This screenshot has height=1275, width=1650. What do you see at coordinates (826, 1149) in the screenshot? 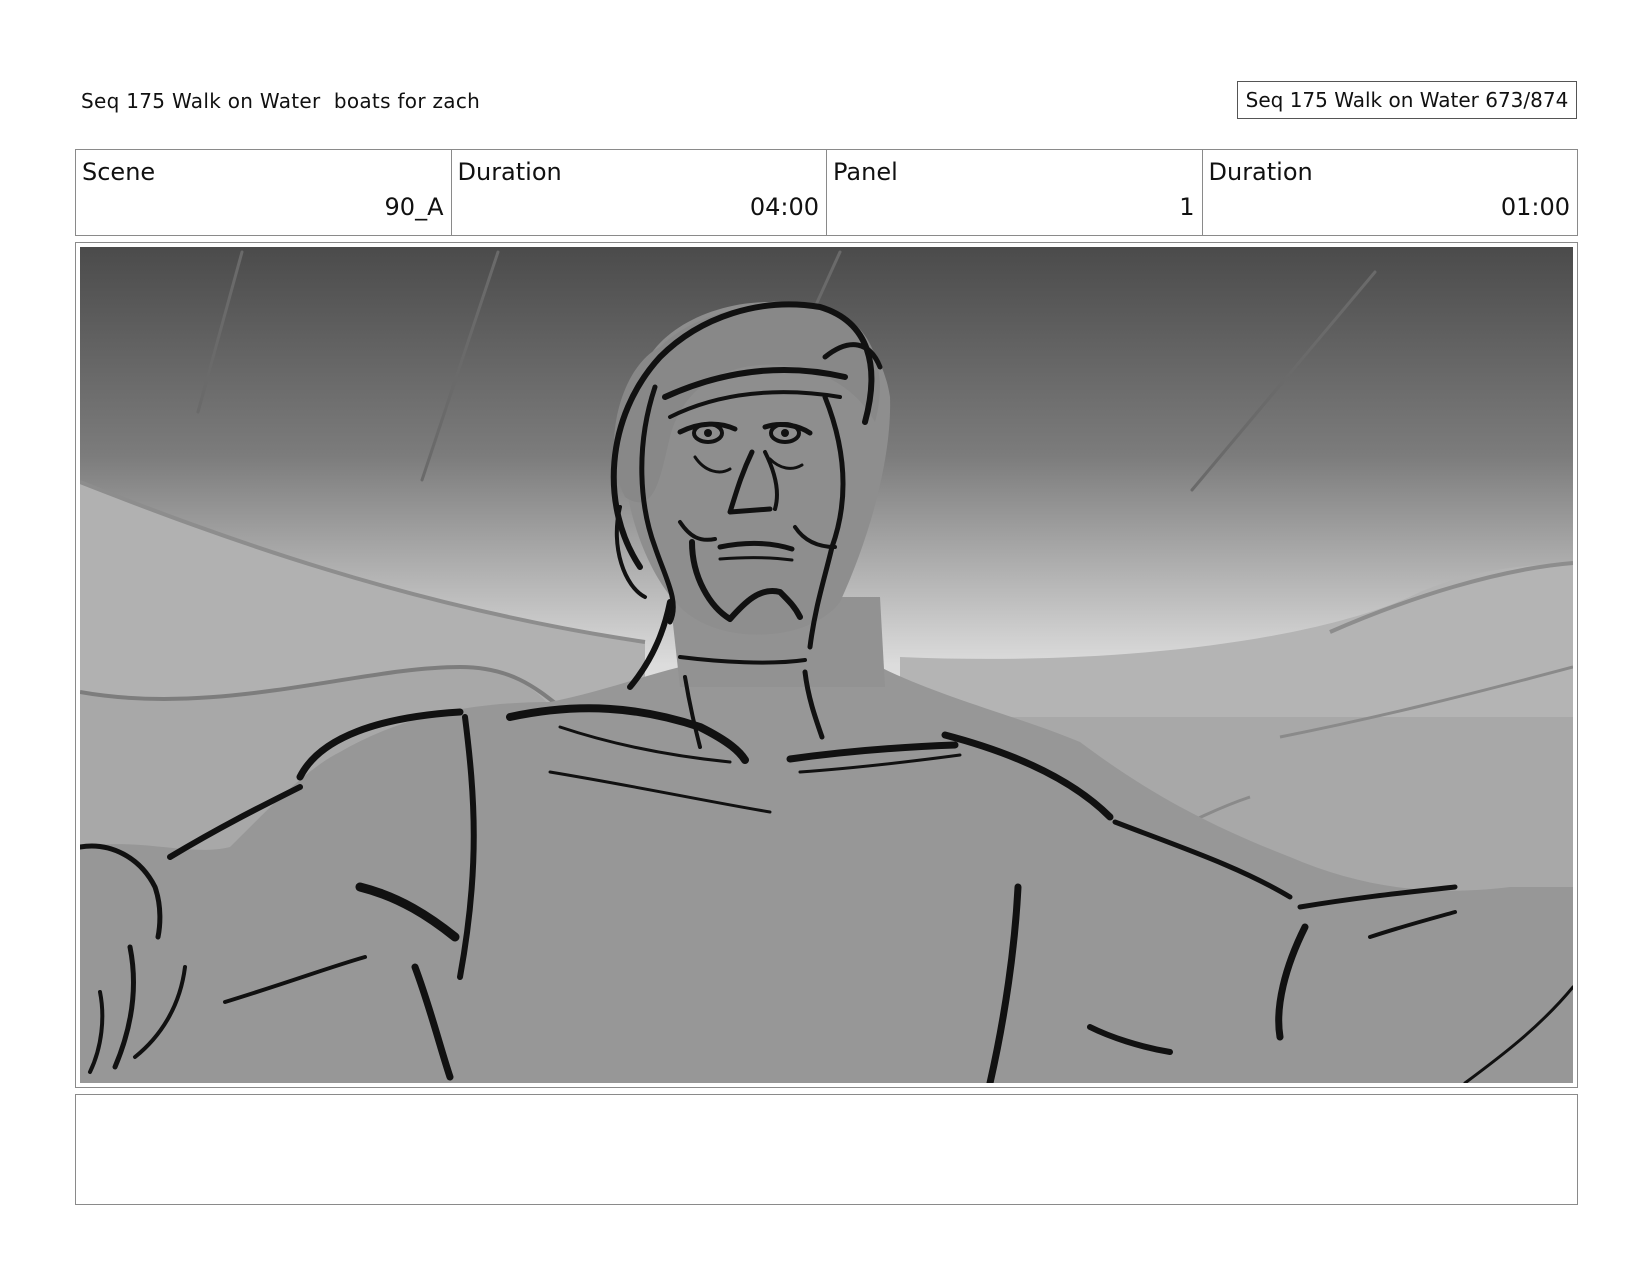
I see `panel-notes-box` at bounding box center [826, 1149].